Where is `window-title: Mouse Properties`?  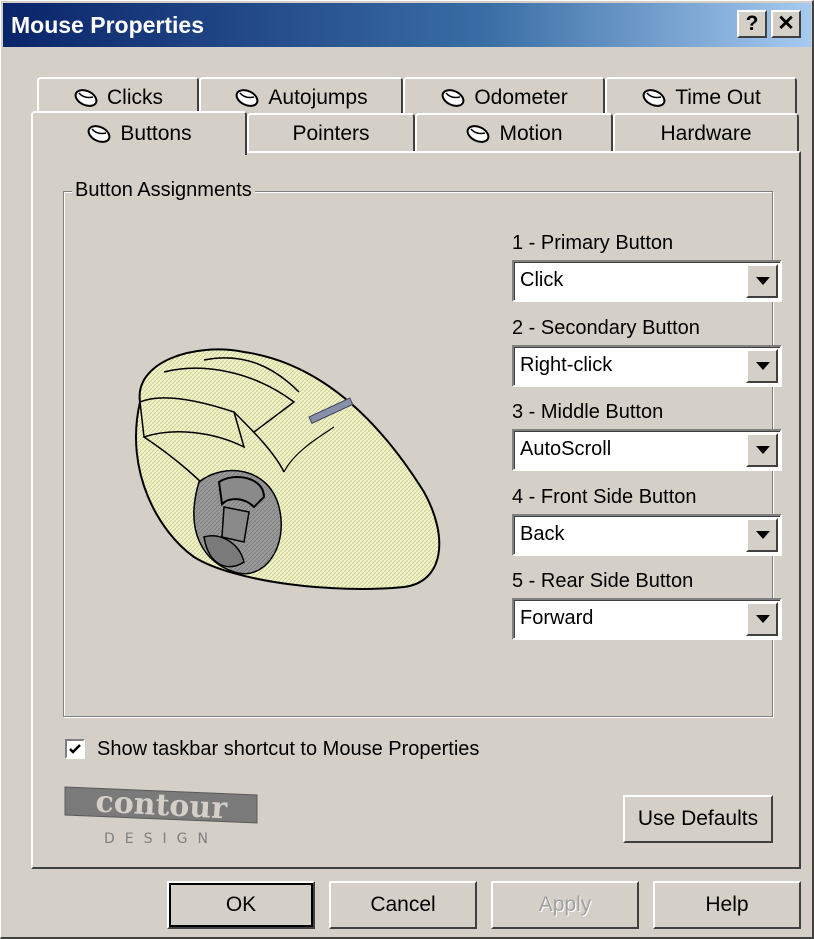 window-title: Mouse Properties is located at coordinates (107, 25).